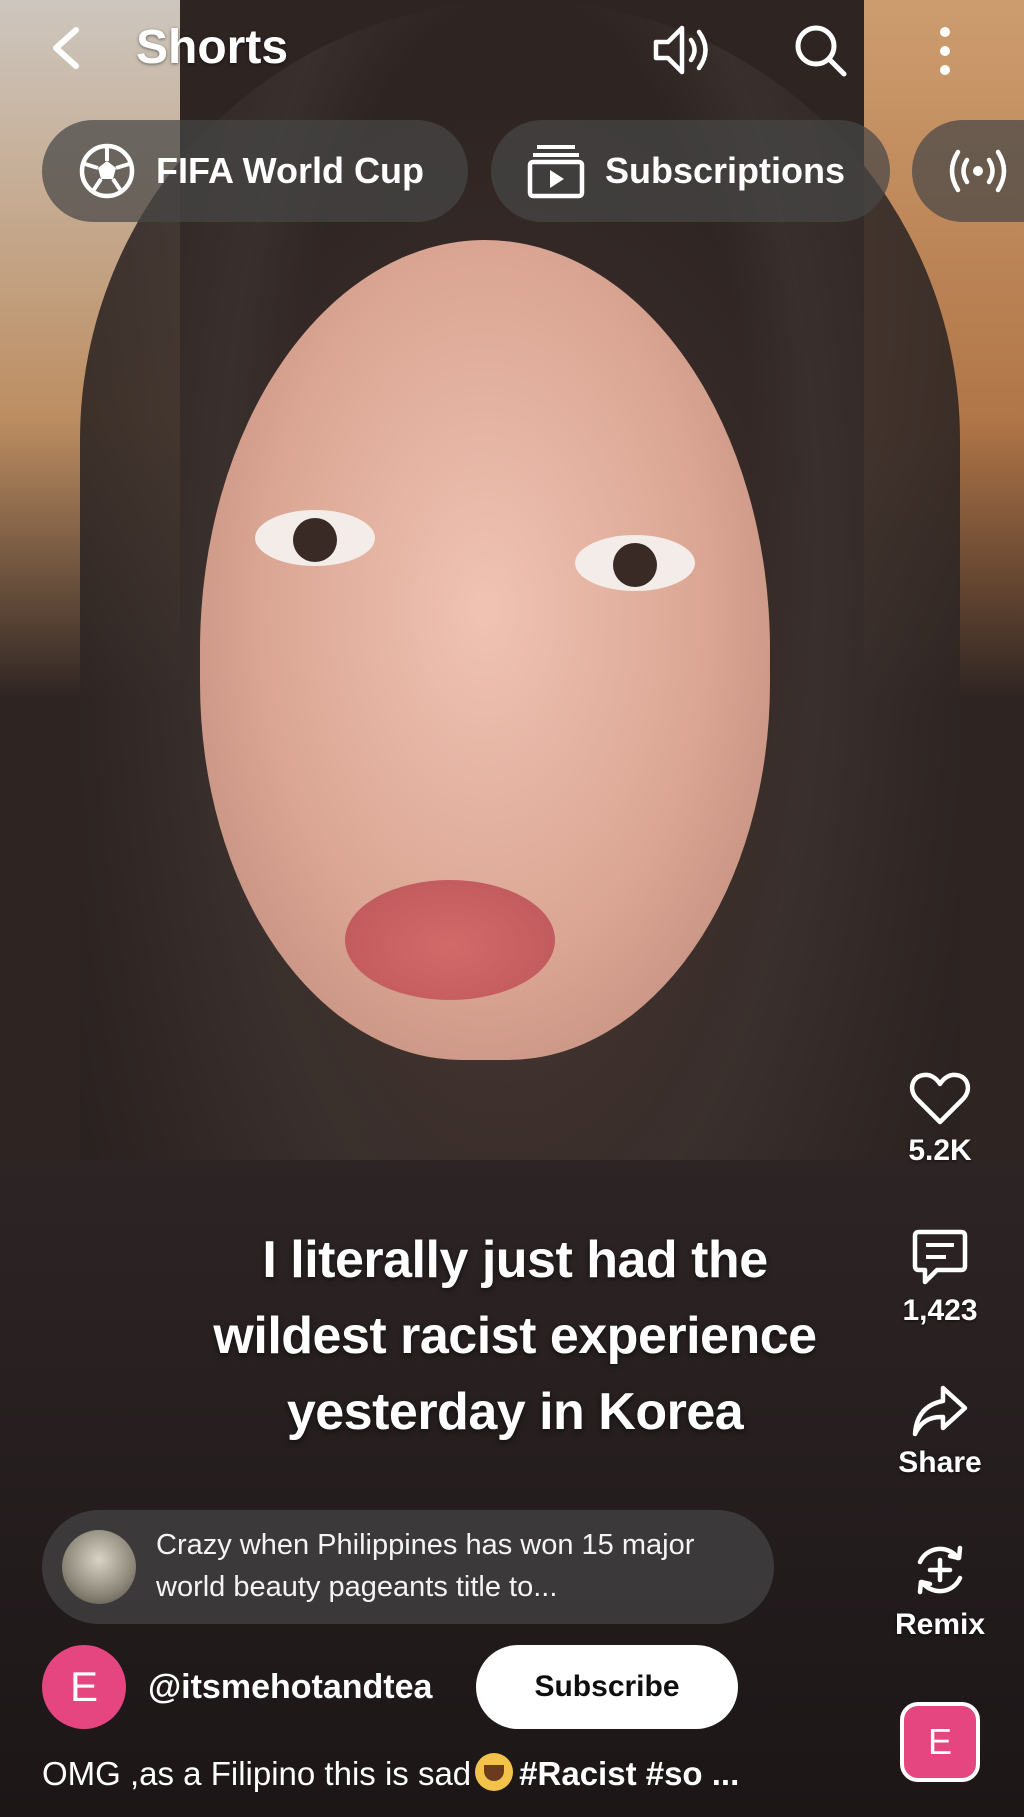 This screenshot has width=1024, height=1817. Describe the element at coordinates (212, 47) in the screenshot. I see `page-title: Shorts` at that location.